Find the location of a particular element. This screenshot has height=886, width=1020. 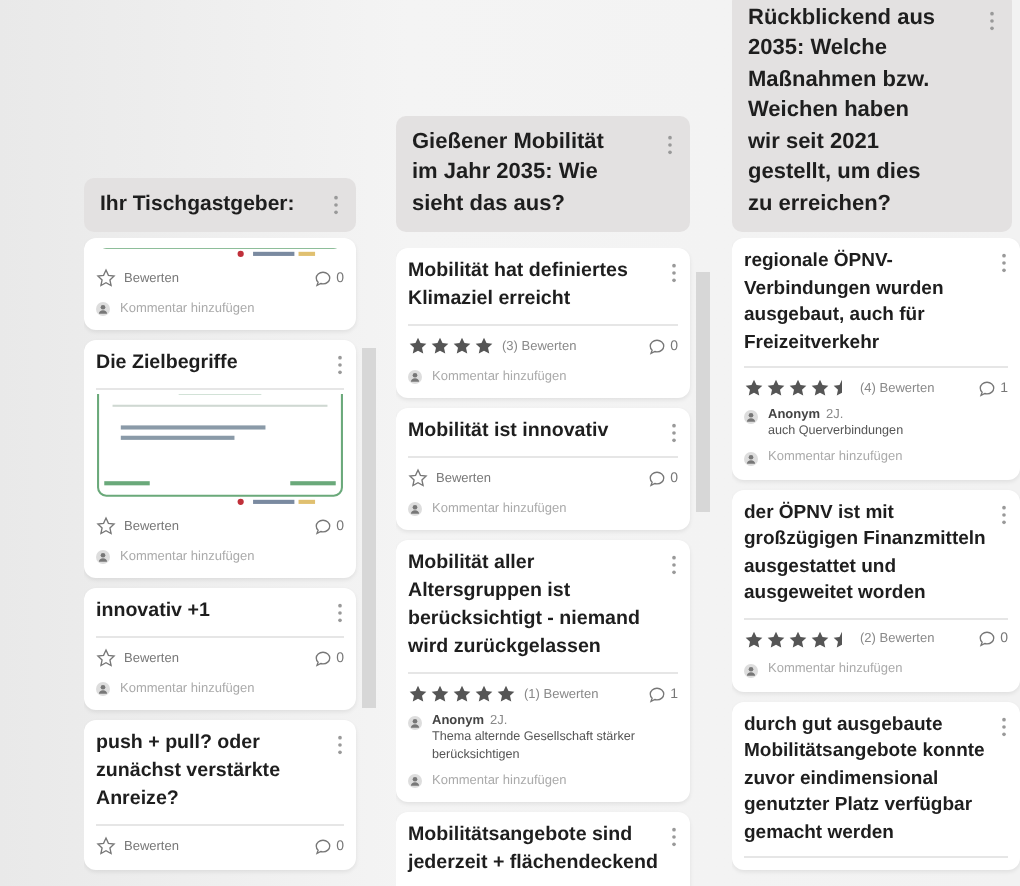

post-title: Mobilitätsangebote sind jederzeit + flächendeckend is located at coordinates (534, 850).